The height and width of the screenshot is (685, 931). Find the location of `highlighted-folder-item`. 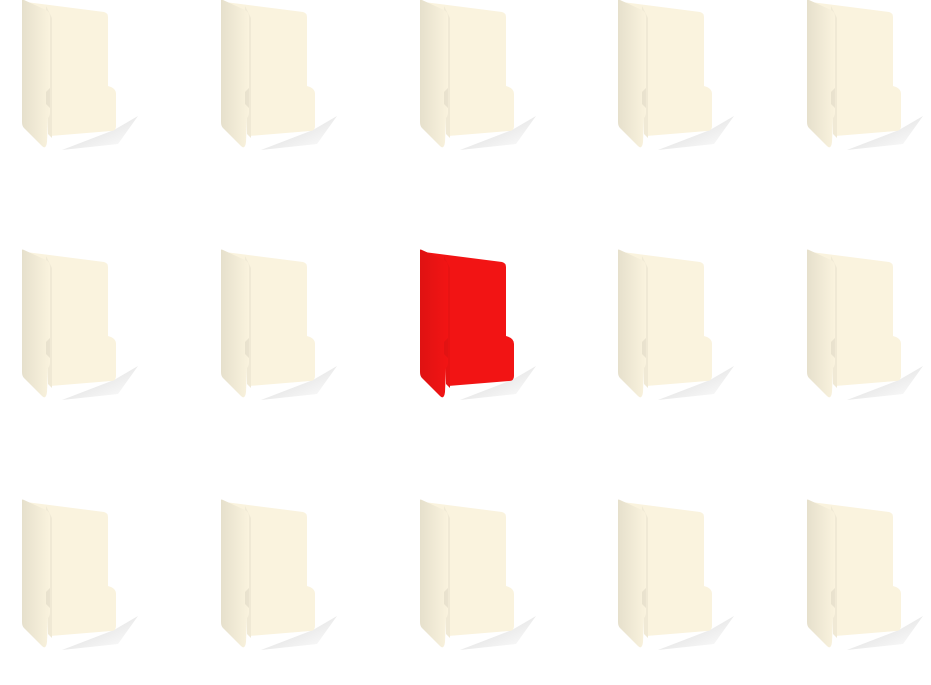

highlighted-folder-item is located at coordinates (485, 329).